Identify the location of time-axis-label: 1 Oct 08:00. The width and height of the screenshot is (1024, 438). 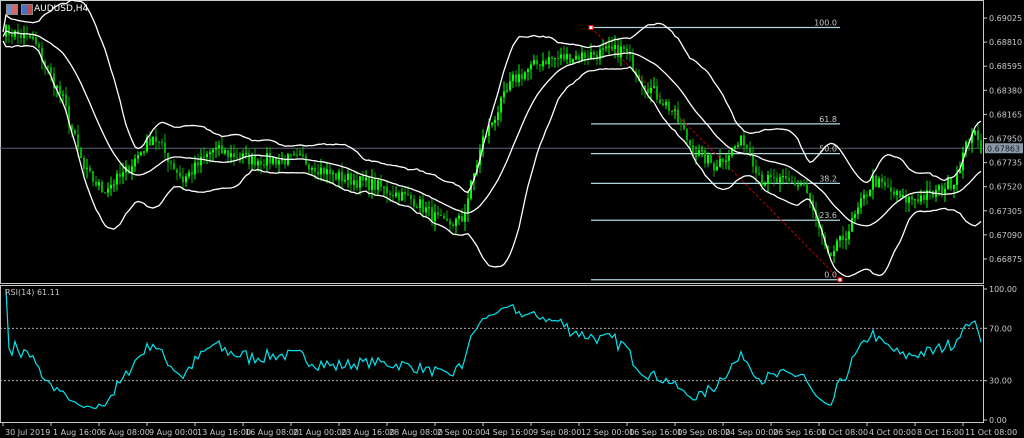
(844, 432).